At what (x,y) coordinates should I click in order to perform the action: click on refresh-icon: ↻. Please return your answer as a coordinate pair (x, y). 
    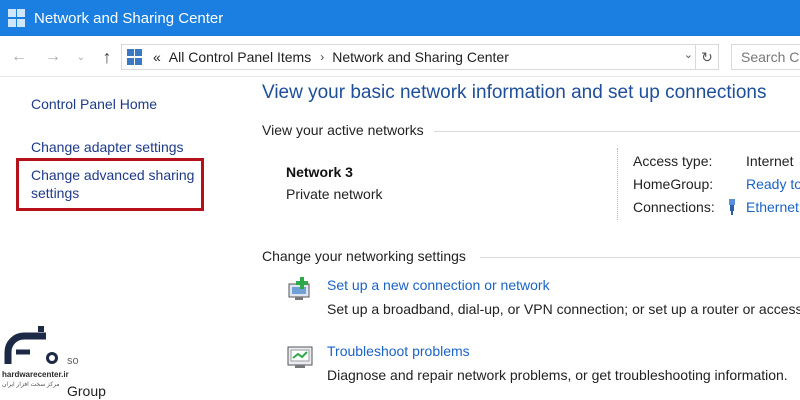
    Looking at the image, I should click on (706, 57).